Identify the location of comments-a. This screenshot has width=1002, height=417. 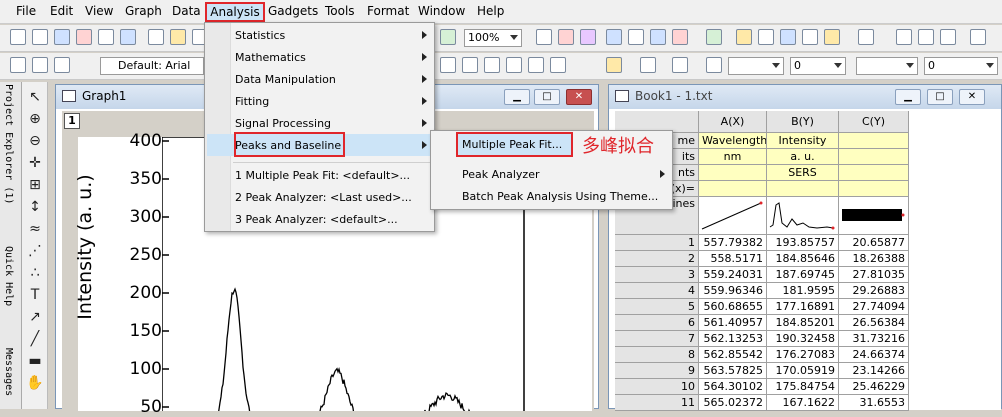
(733, 173).